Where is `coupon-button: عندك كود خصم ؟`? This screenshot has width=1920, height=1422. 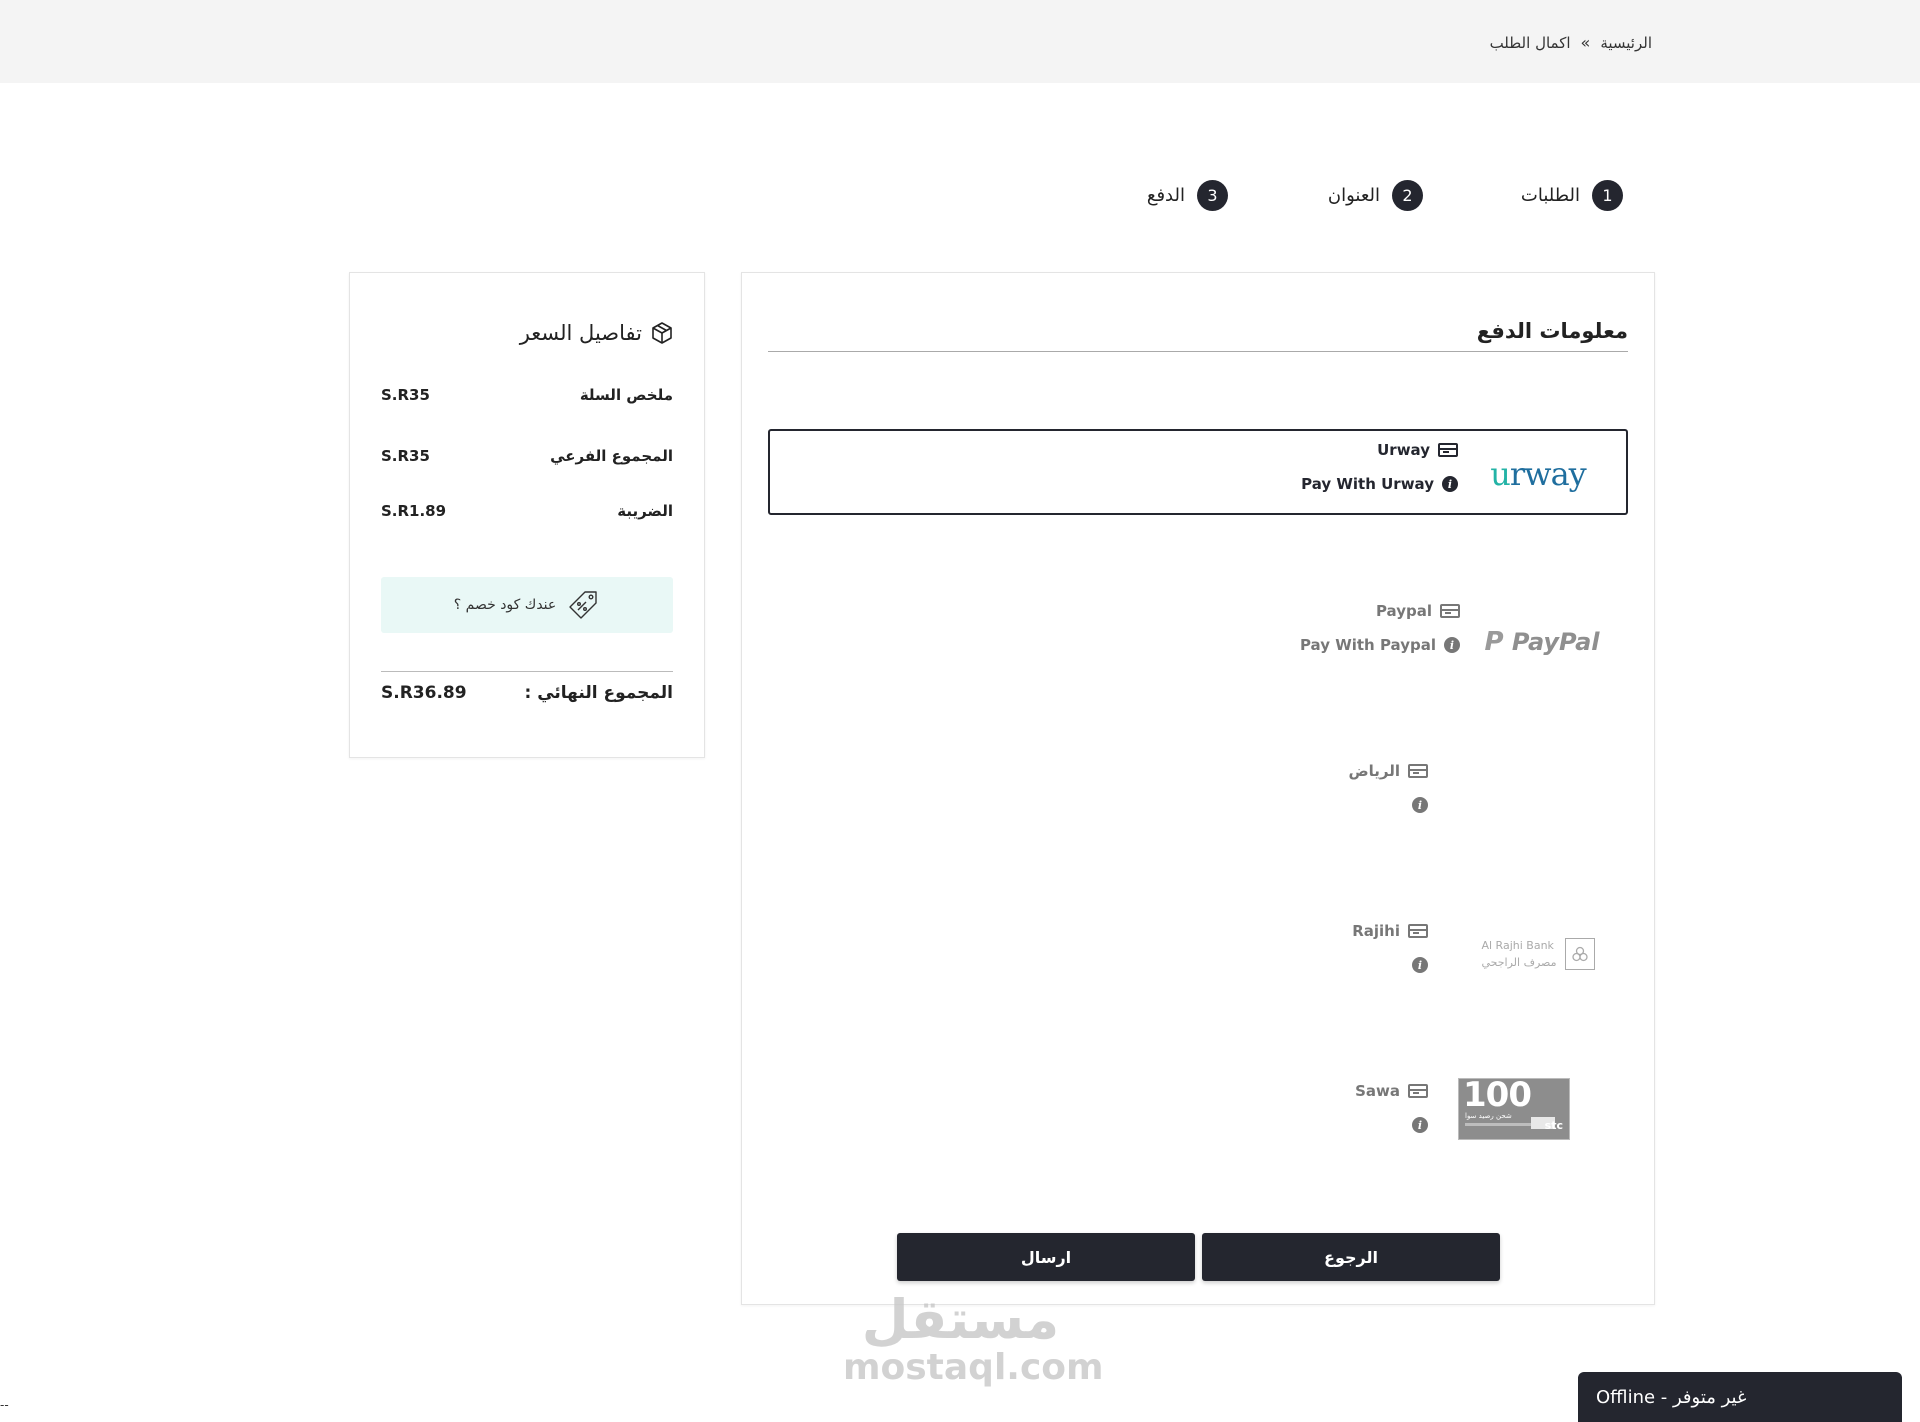
coupon-button: عندك كود خصم ؟ is located at coordinates (527, 605).